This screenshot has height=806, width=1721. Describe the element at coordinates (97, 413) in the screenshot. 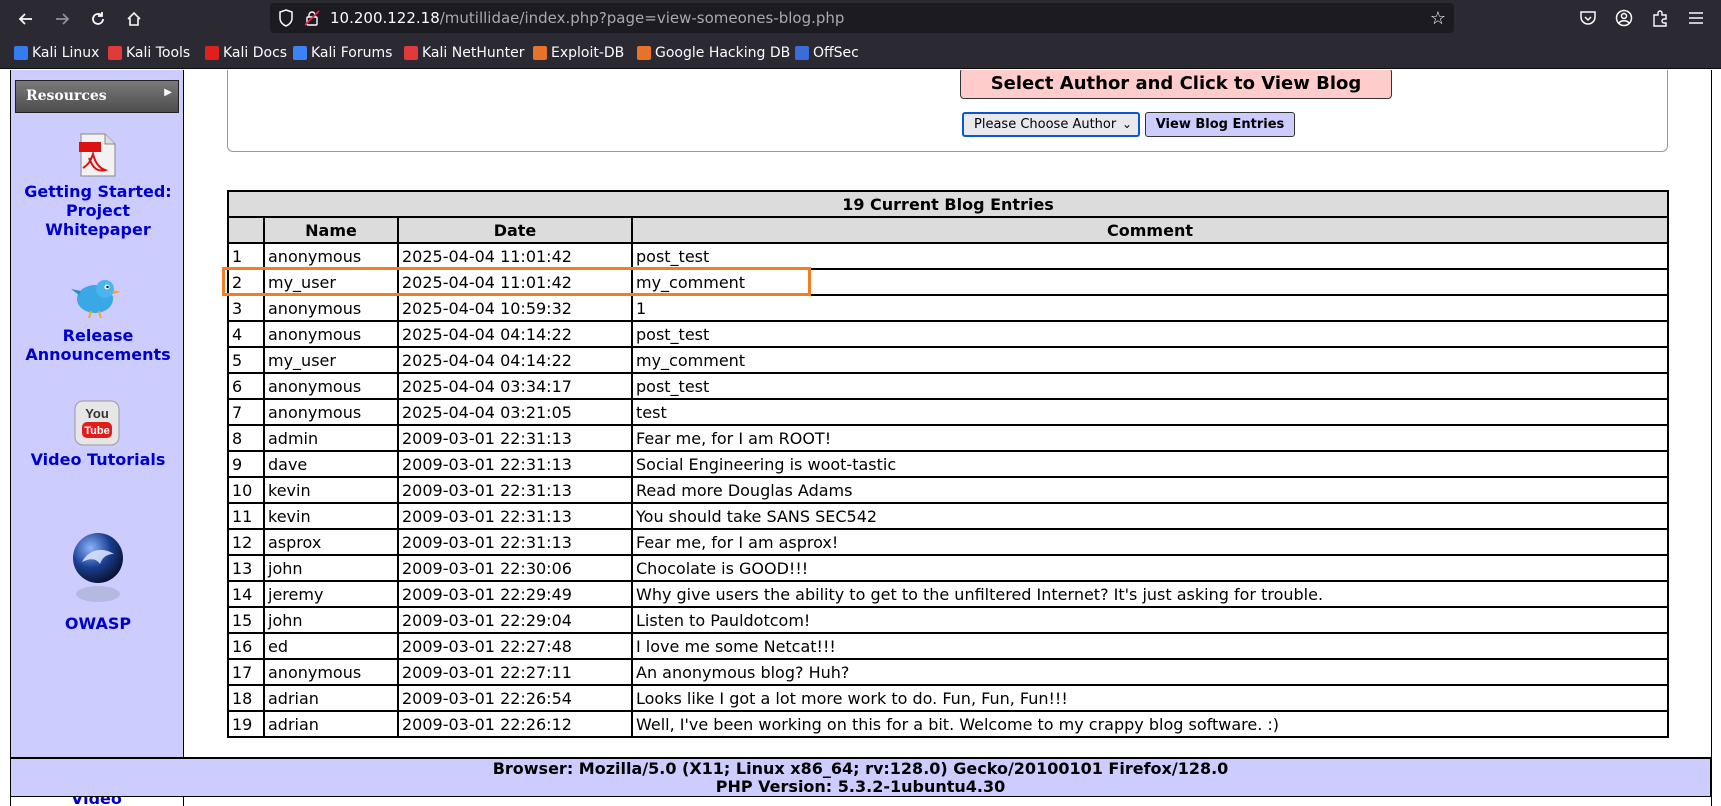

I see `svg-text: You` at that location.